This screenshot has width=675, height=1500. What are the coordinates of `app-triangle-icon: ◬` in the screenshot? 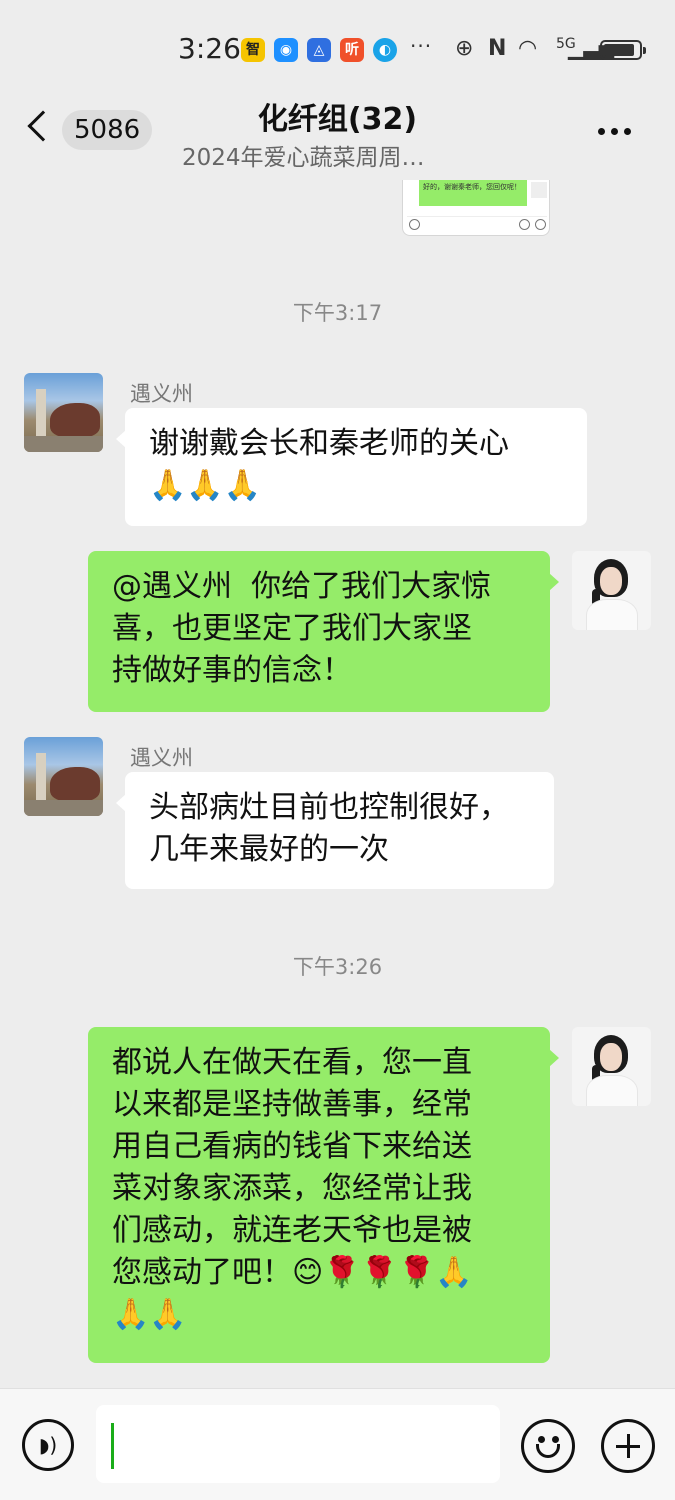 It's located at (319, 50).